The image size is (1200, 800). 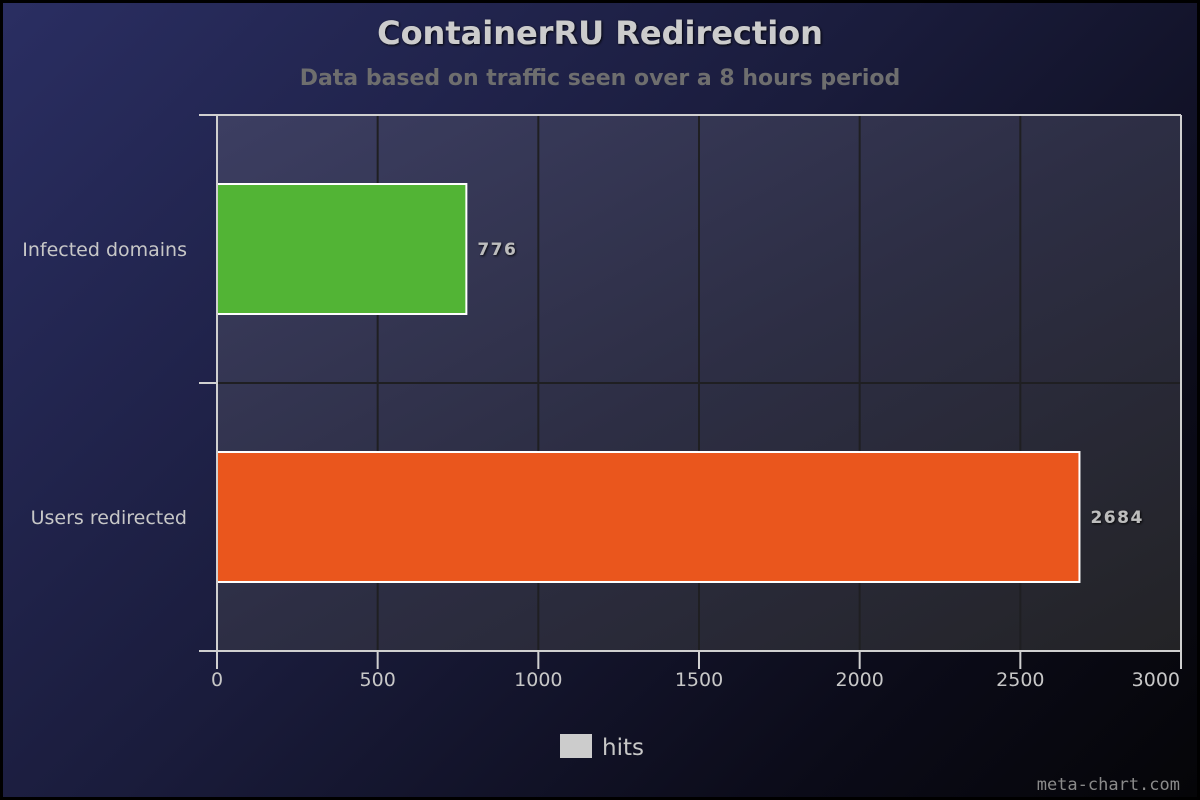 What do you see at coordinates (109, 518) in the screenshot?
I see `category-label: Users redirected` at bounding box center [109, 518].